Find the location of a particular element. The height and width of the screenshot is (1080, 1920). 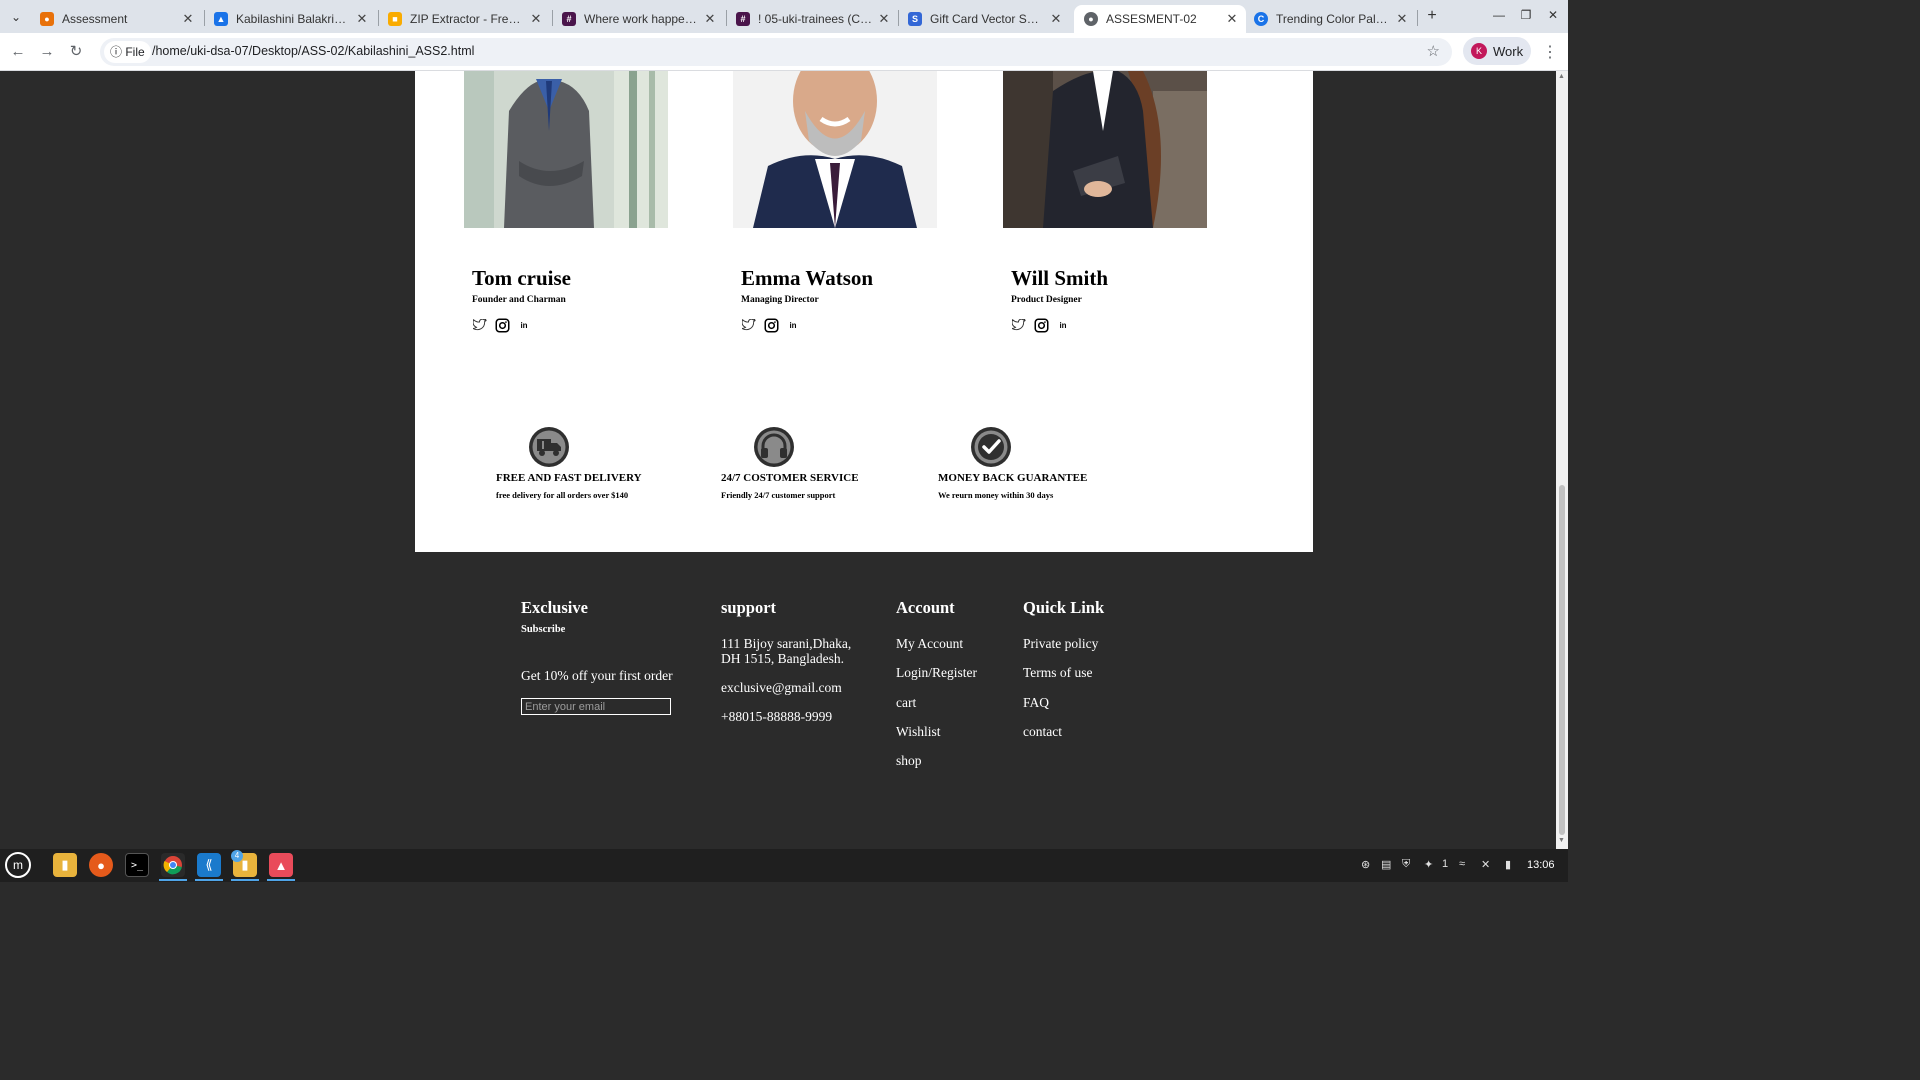

social-links: in is located at coordinates (1041, 325).